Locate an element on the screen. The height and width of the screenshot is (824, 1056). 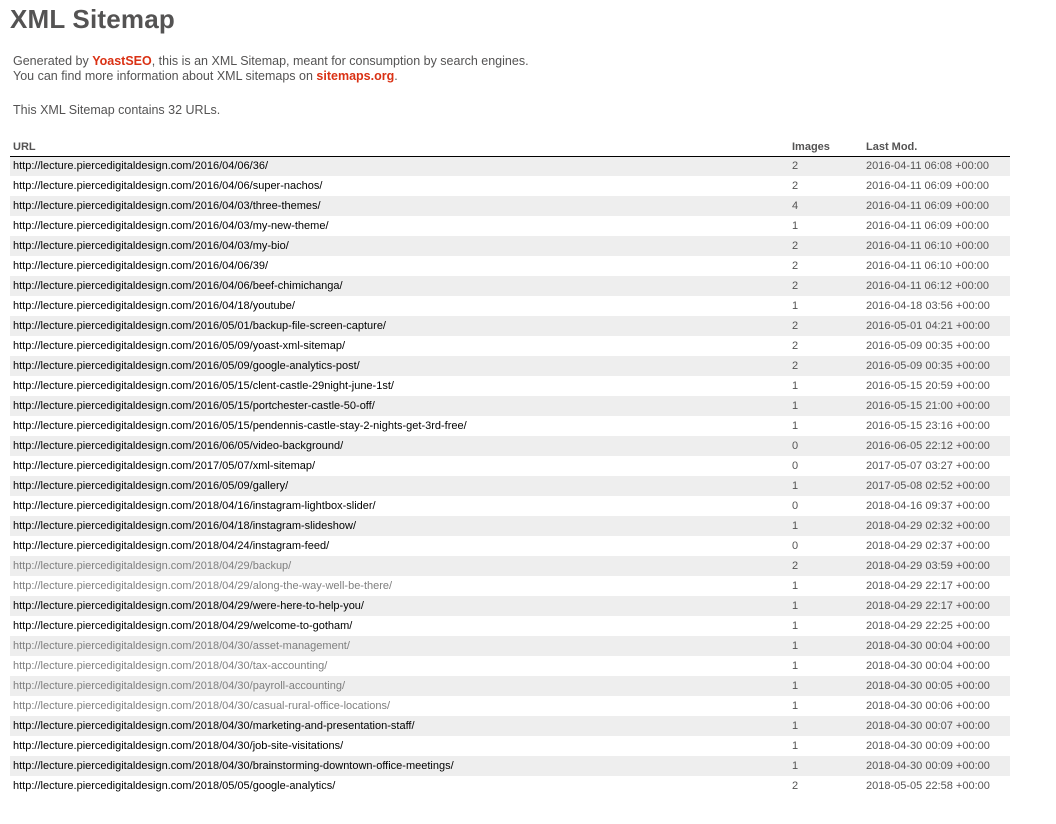
column-header-images: Images is located at coordinates (826, 147).